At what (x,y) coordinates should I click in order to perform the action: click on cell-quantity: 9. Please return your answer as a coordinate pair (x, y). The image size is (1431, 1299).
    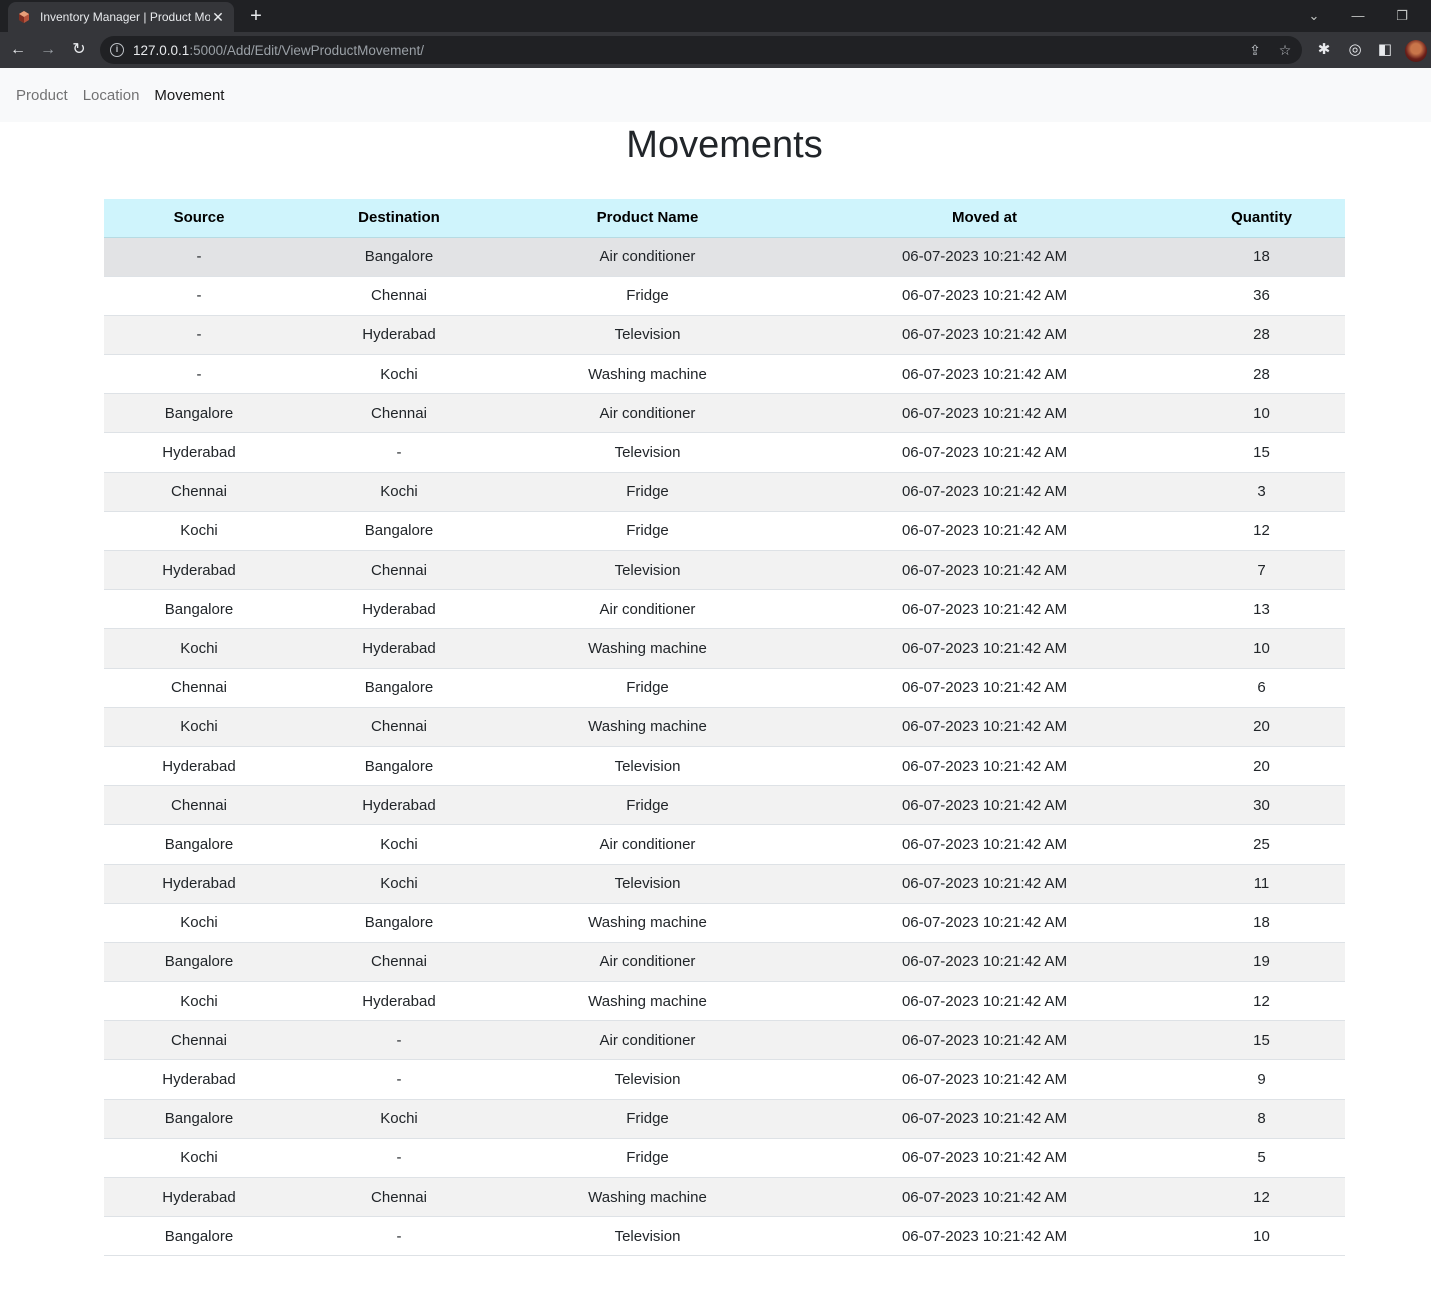
    Looking at the image, I should click on (1261, 1079).